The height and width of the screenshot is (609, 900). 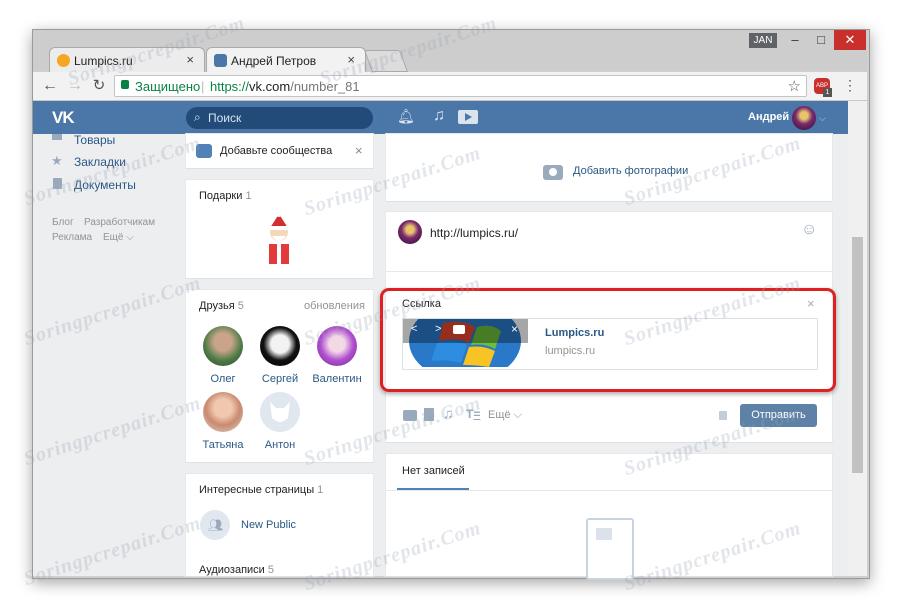 I want to click on tab-lumpics: Lumpics.ru ×, so click(x=127, y=60).